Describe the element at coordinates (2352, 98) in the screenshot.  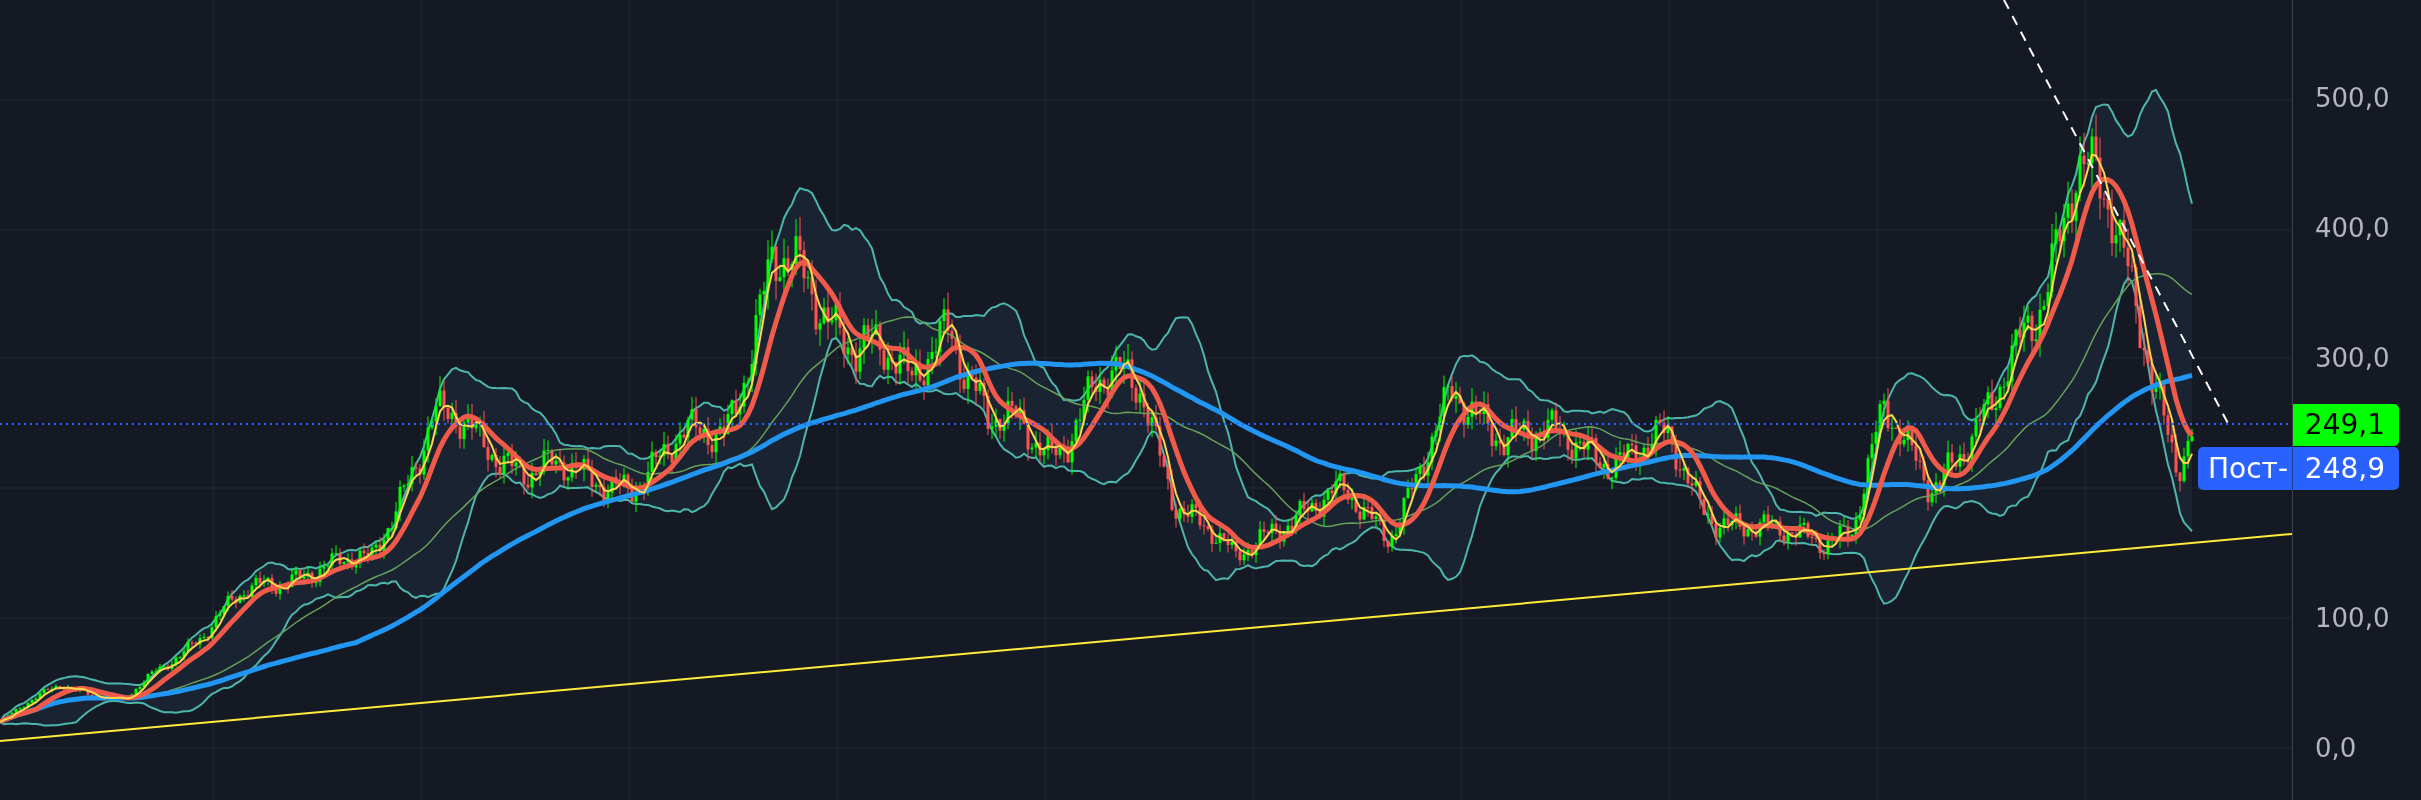
I see `price-axis-label: 500,0` at that location.